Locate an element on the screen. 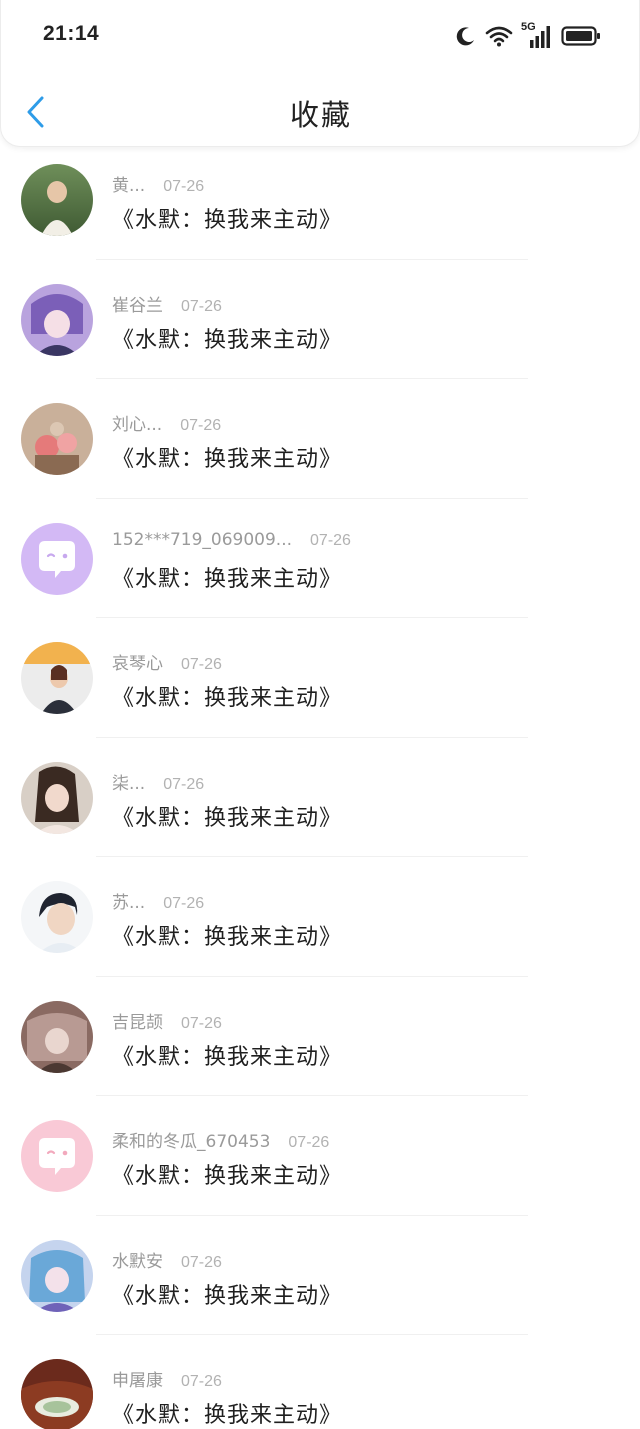 The height and width of the screenshot is (1429, 640). favorite-item-1: 黄... 07-26 《水默：换我来主动》 is located at coordinates (320, 200).